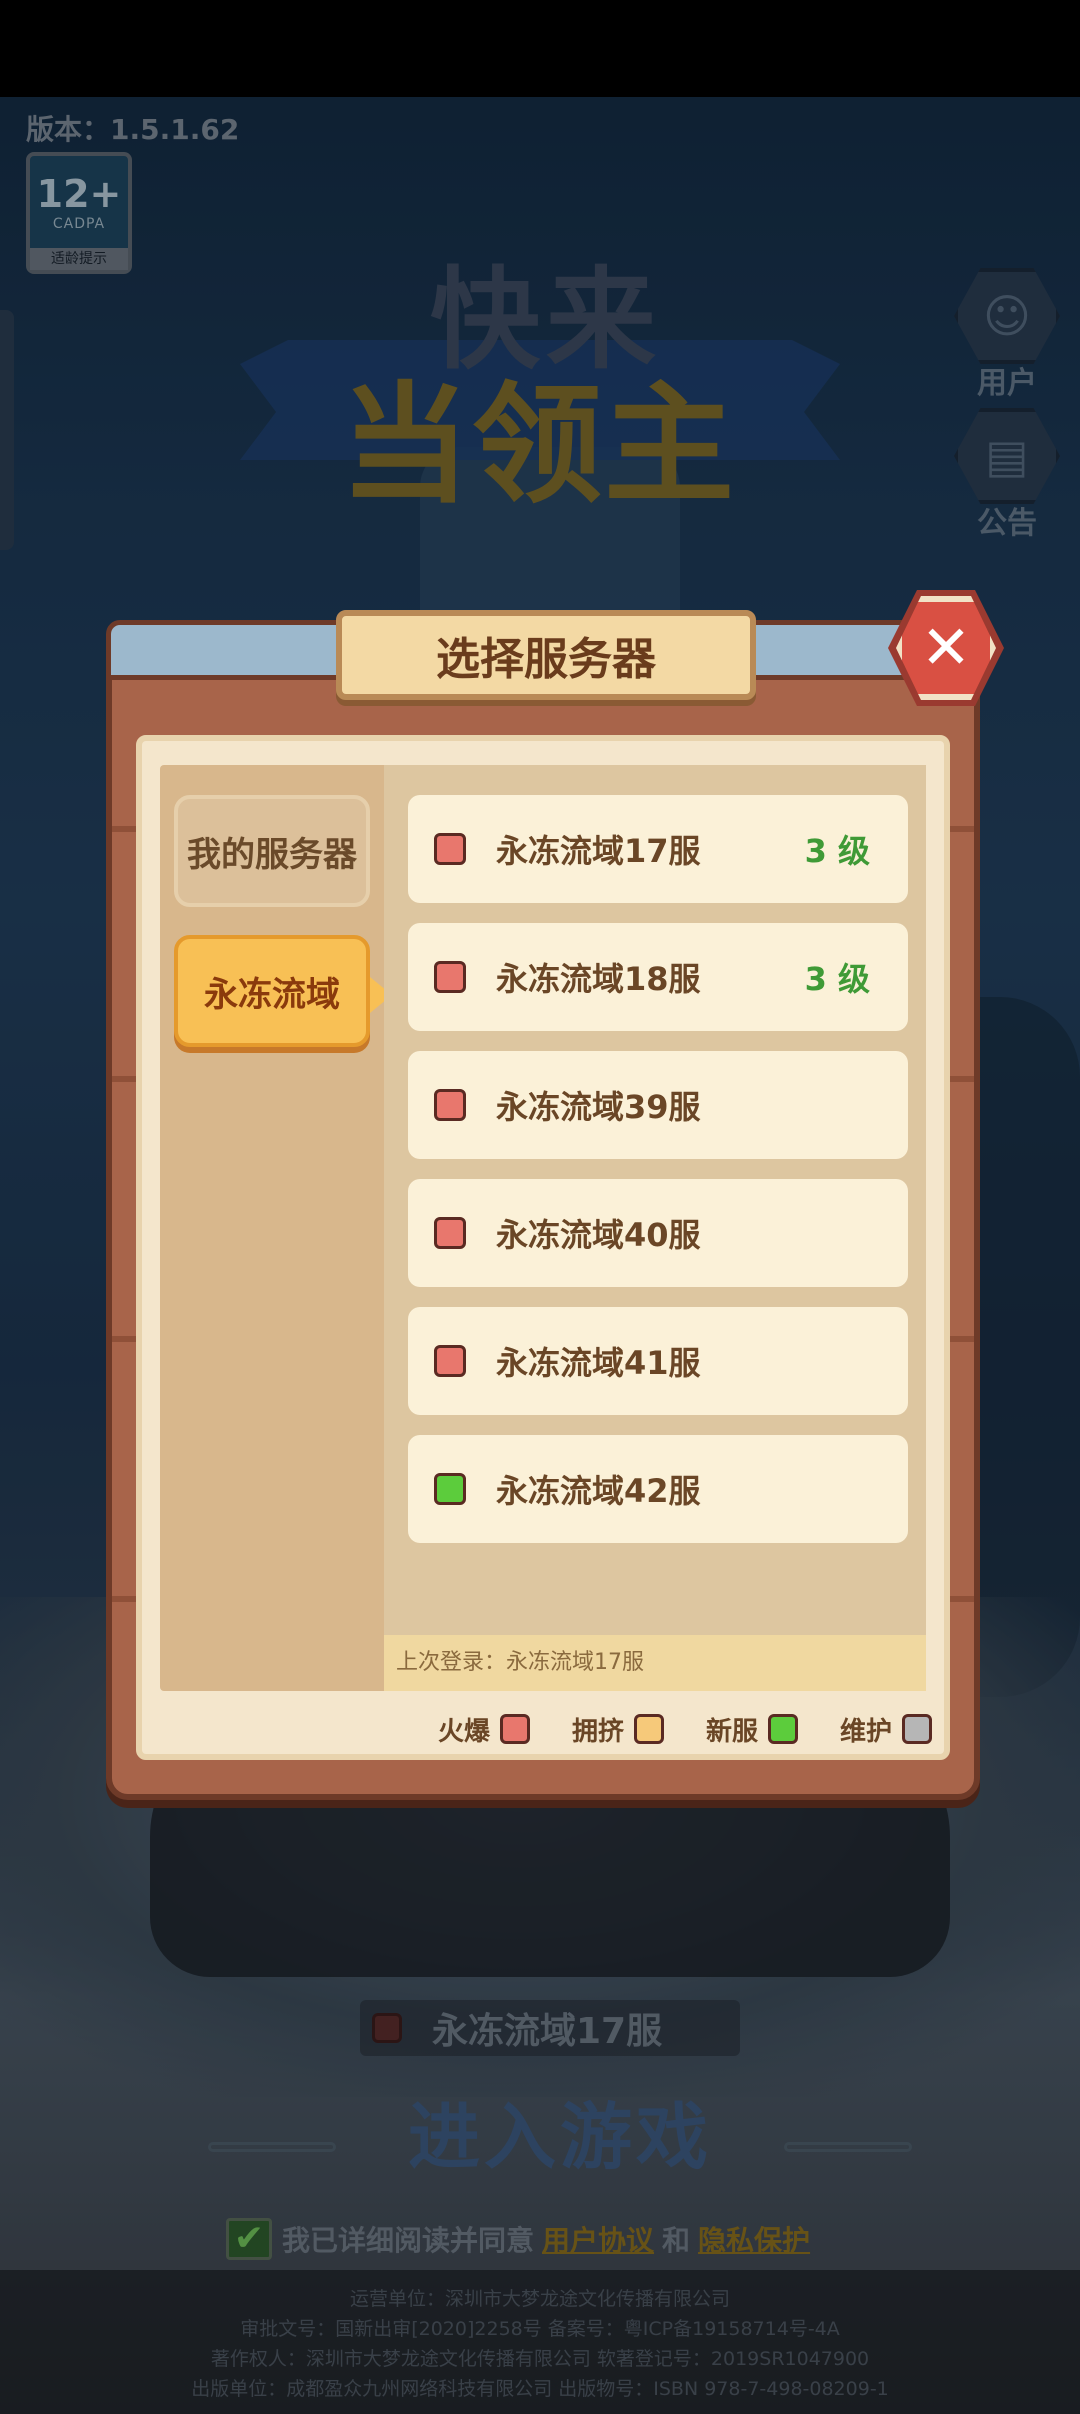 The image size is (1080, 2414). I want to click on legend-label: 新服, so click(731, 1731).